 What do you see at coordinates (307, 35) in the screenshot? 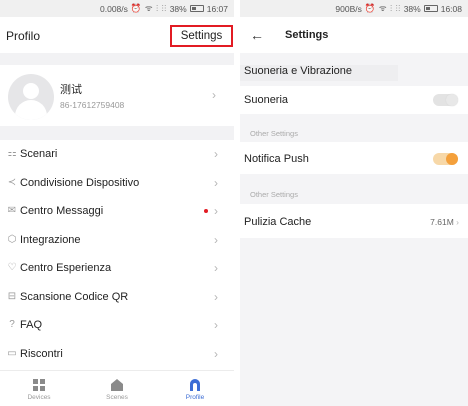
I see `page-title: Settings` at bounding box center [307, 35].